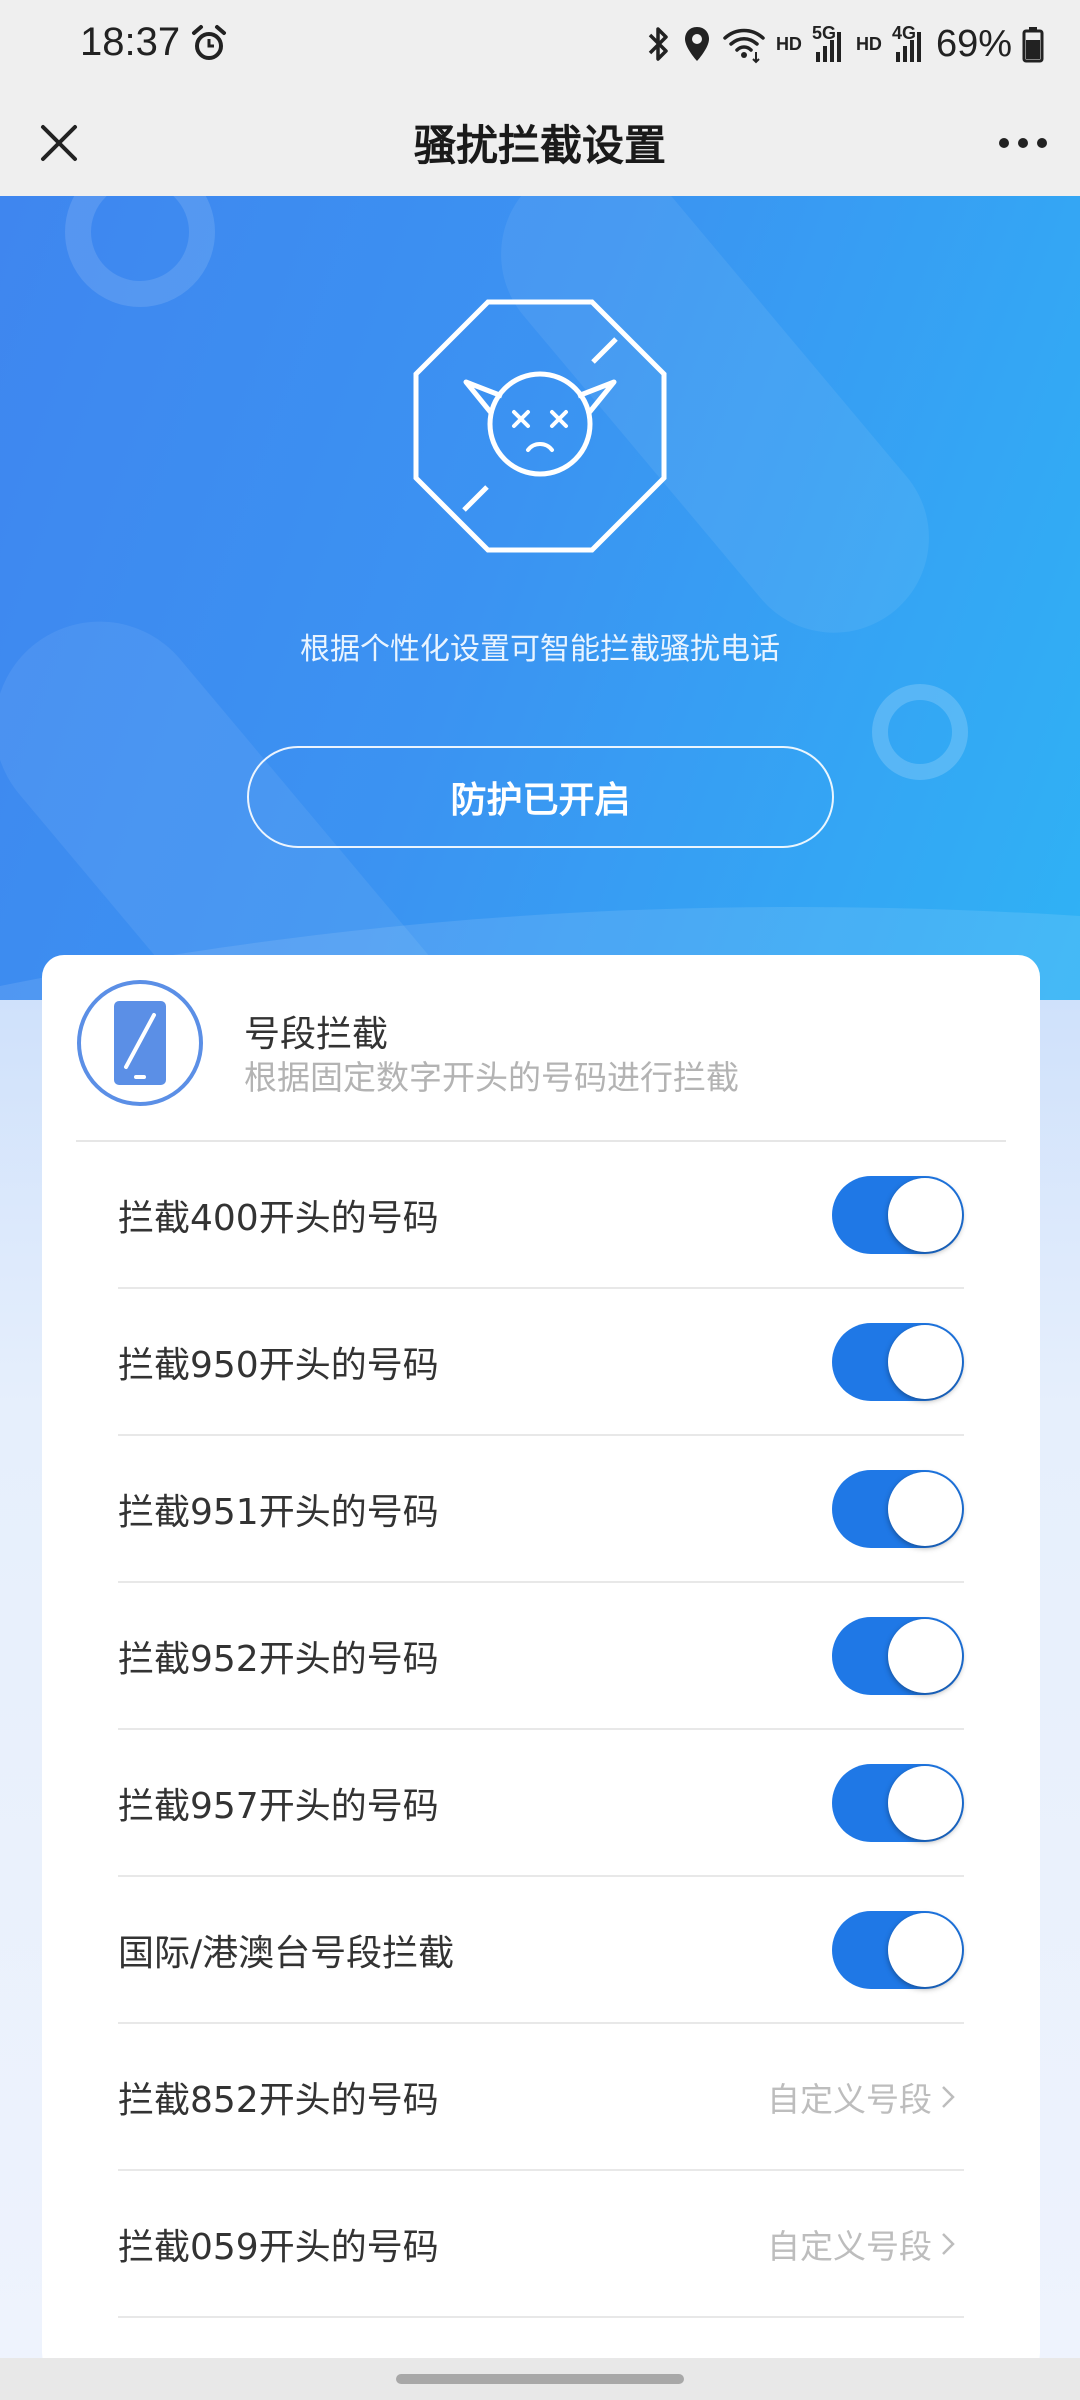 This screenshot has height=2400, width=1080. I want to click on more-button, so click(1023, 143).